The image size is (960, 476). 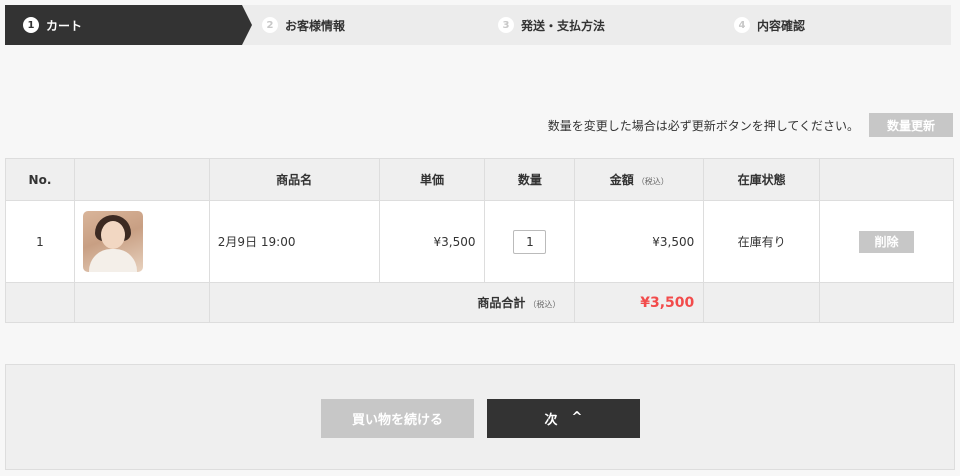 What do you see at coordinates (315, 25) in the screenshot?
I see `step-label: お客様情報` at bounding box center [315, 25].